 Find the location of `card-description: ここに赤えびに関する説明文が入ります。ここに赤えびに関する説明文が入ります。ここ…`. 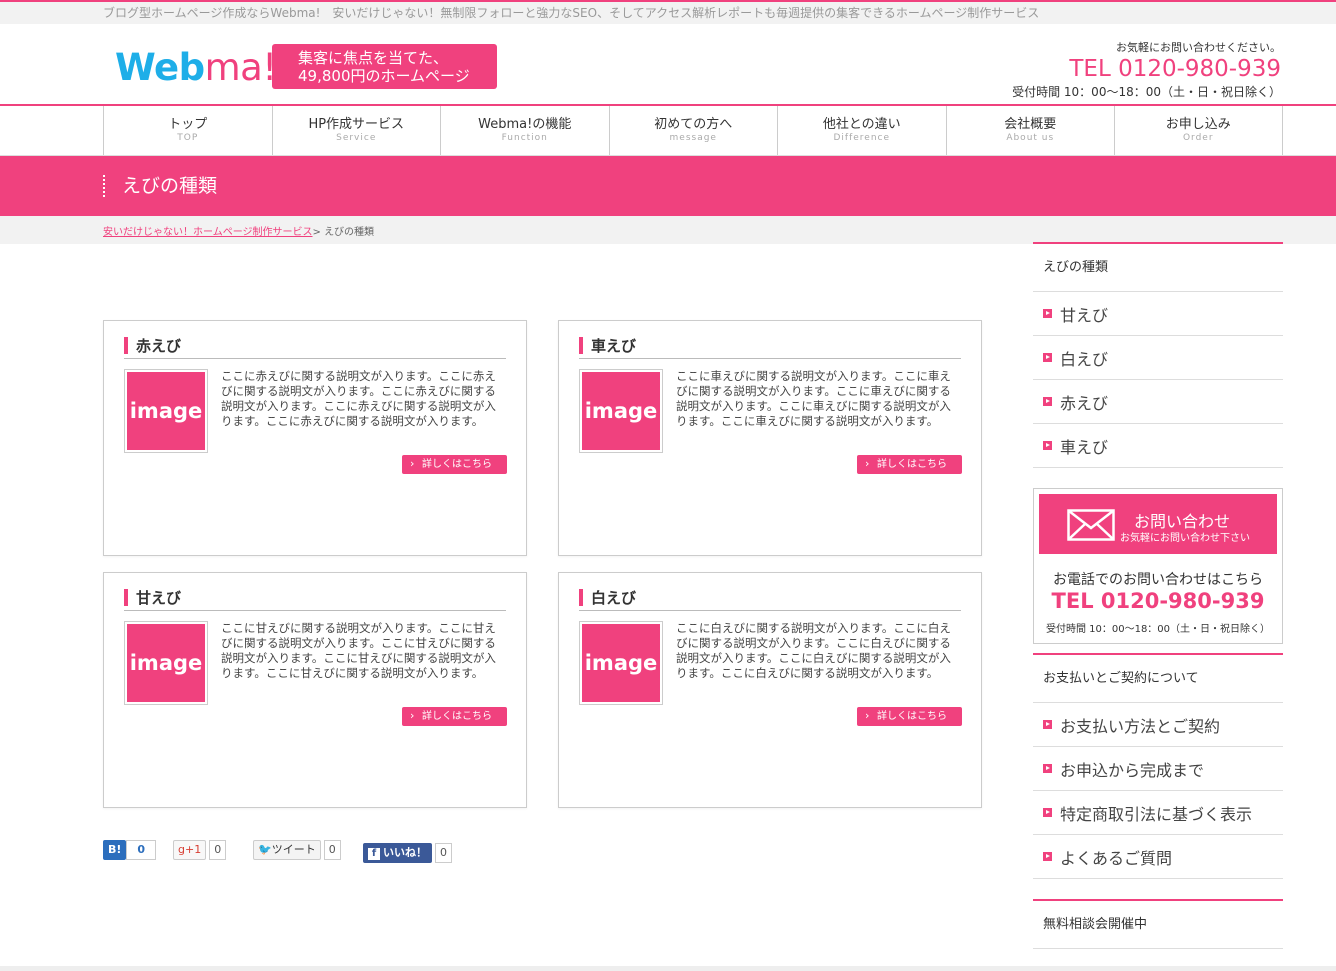

card-description: ここに赤えびに関する説明文が入ります。ここに赤えびに関する説明文が入ります。ここ… is located at coordinates (358, 398).